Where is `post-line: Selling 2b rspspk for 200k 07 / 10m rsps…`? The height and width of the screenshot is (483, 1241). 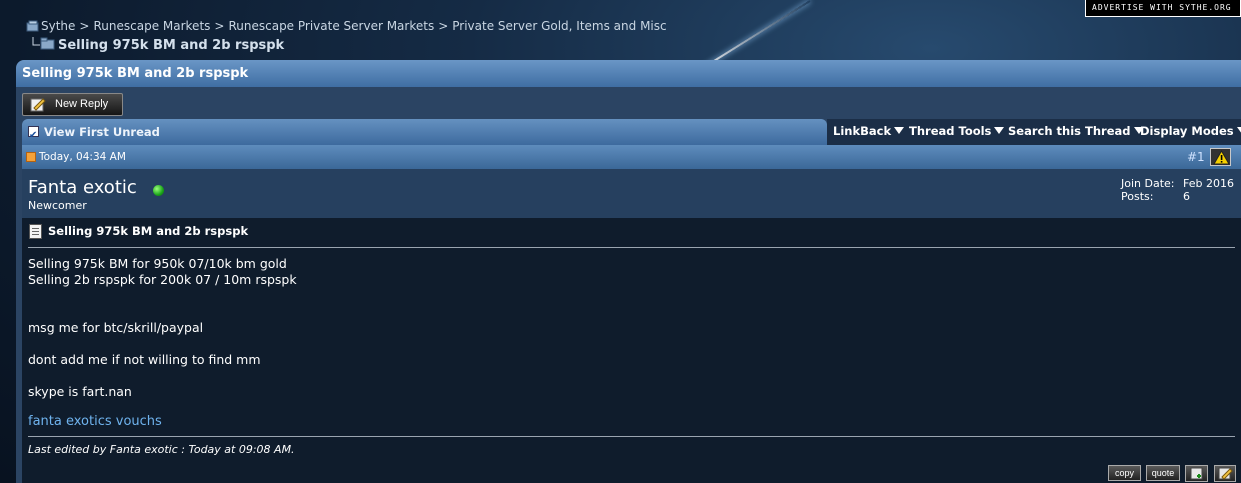 post-line: Selling 2b rspspk for 200k 07 / 10m rsps… is located at coordinates (162, 279).